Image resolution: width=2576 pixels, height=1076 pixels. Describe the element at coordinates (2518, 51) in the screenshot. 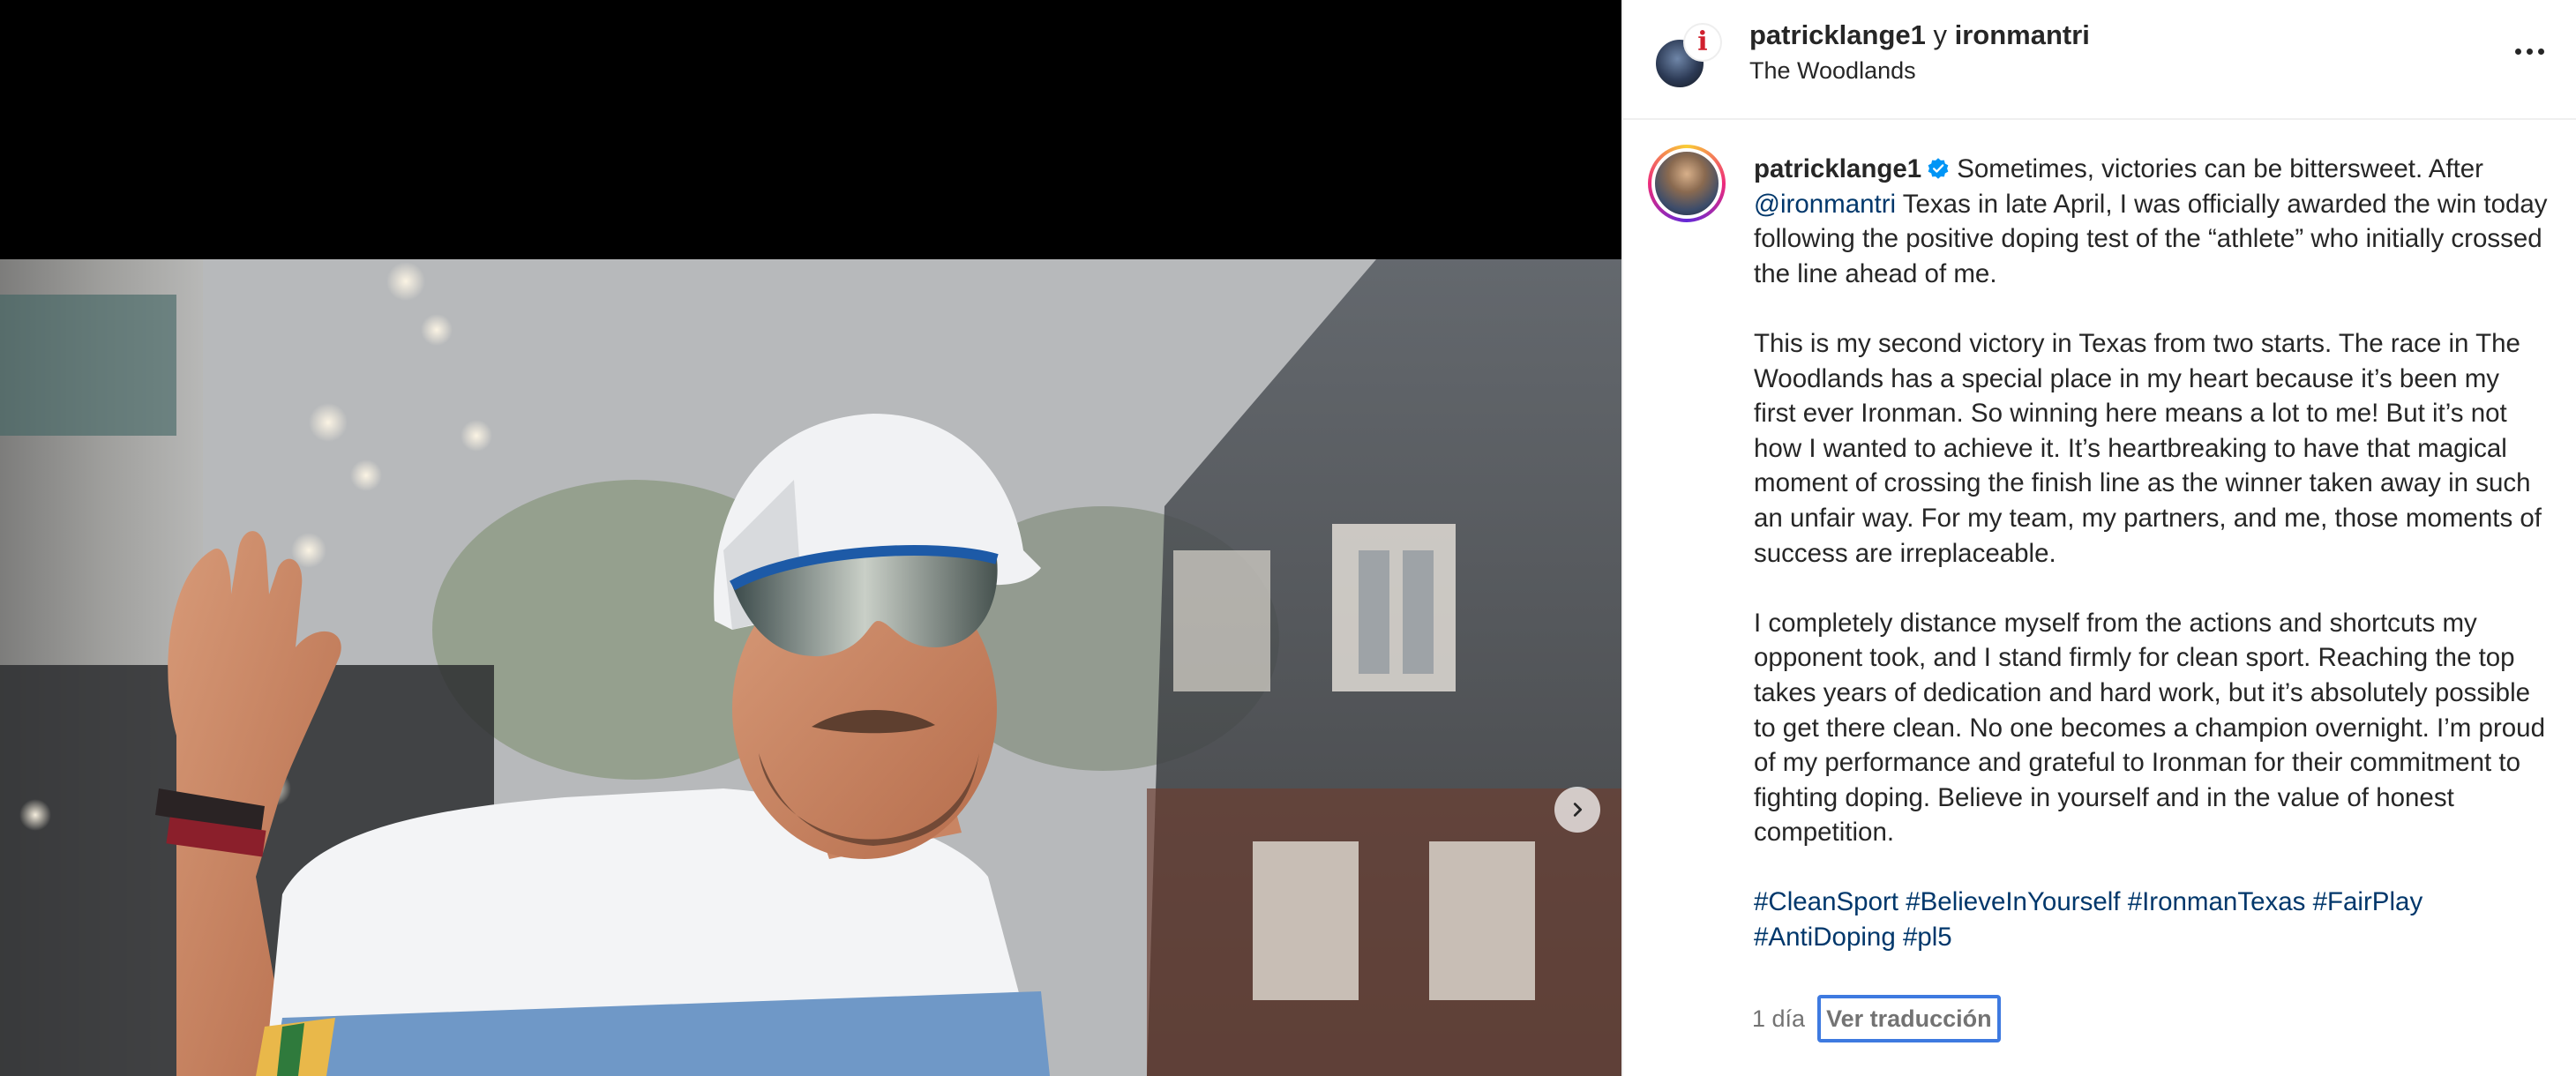

I see `more-horizontal-icon` at that location.